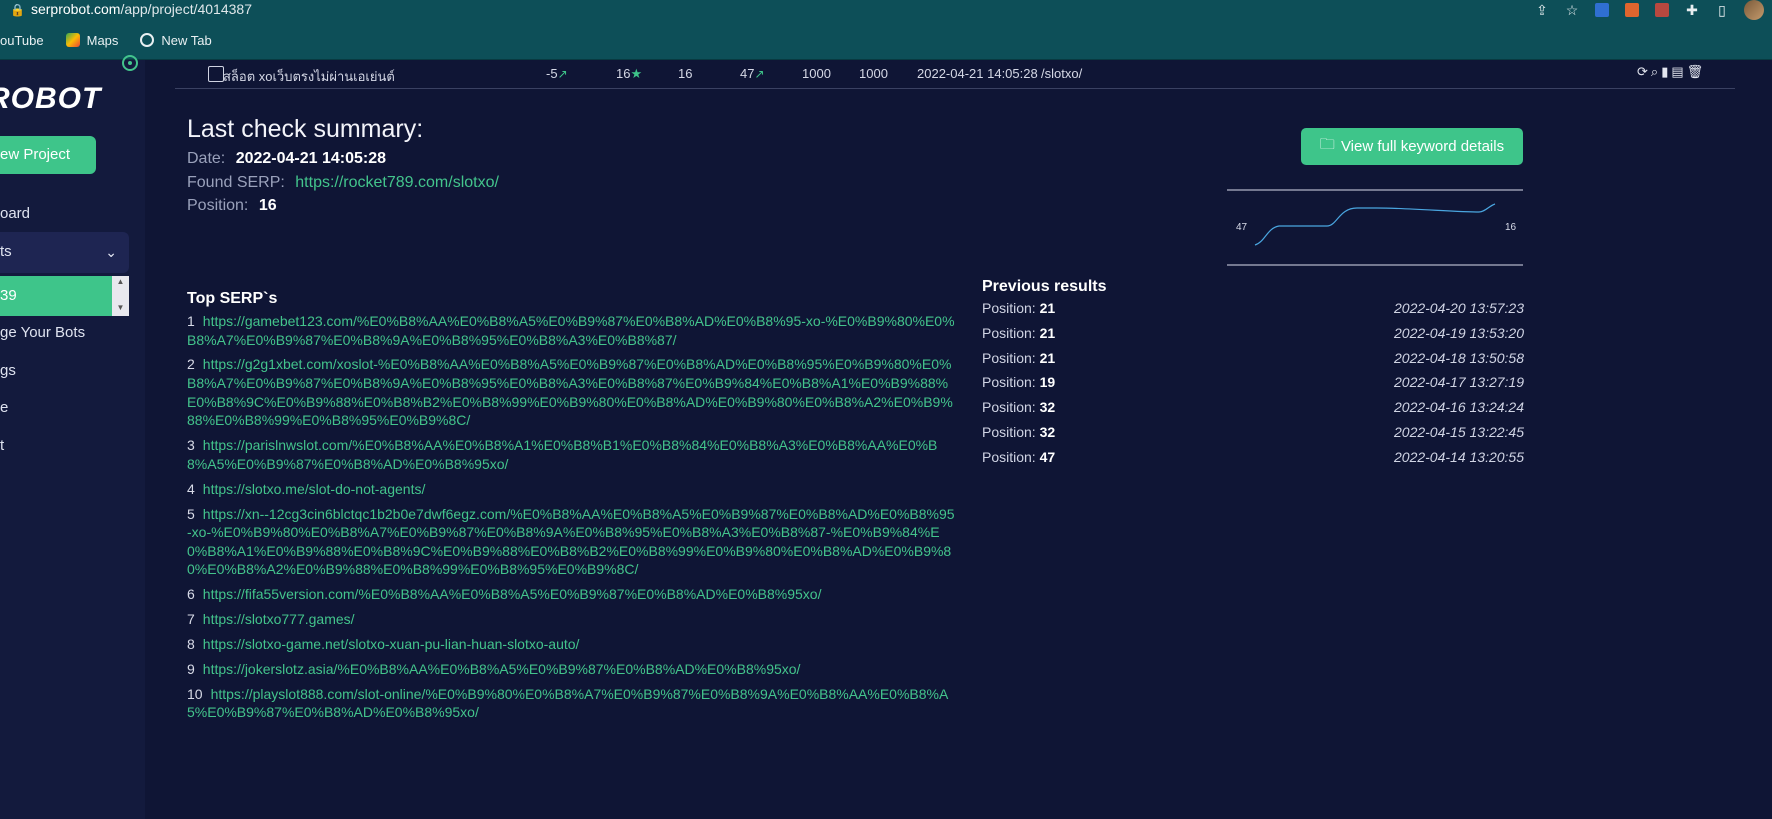  I want to click on serp-link: https://slotxo777.games/, so click(279, 619).